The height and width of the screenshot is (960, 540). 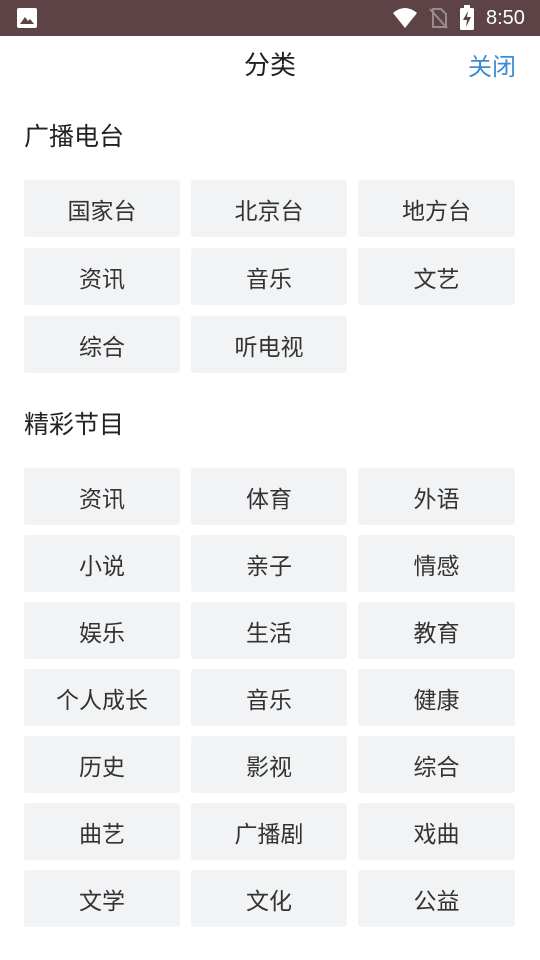 I want to click on category-chip: 曲艺, so click(x=102, y=831).